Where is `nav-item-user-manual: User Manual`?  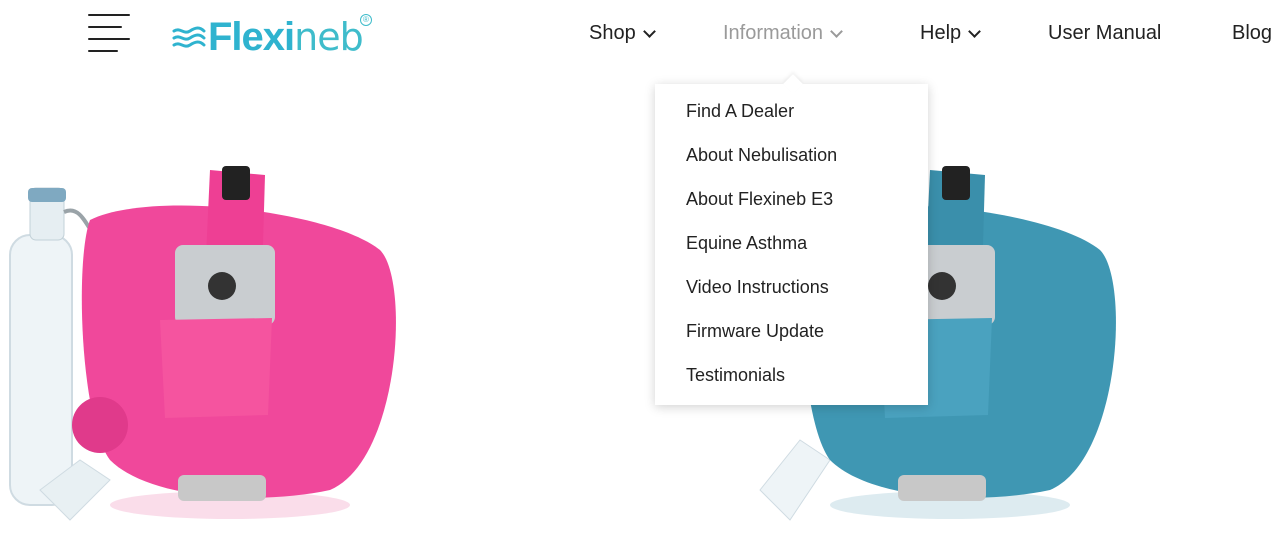
nav-item-user-manual: User Manual is located at coordinates (1104, 33).